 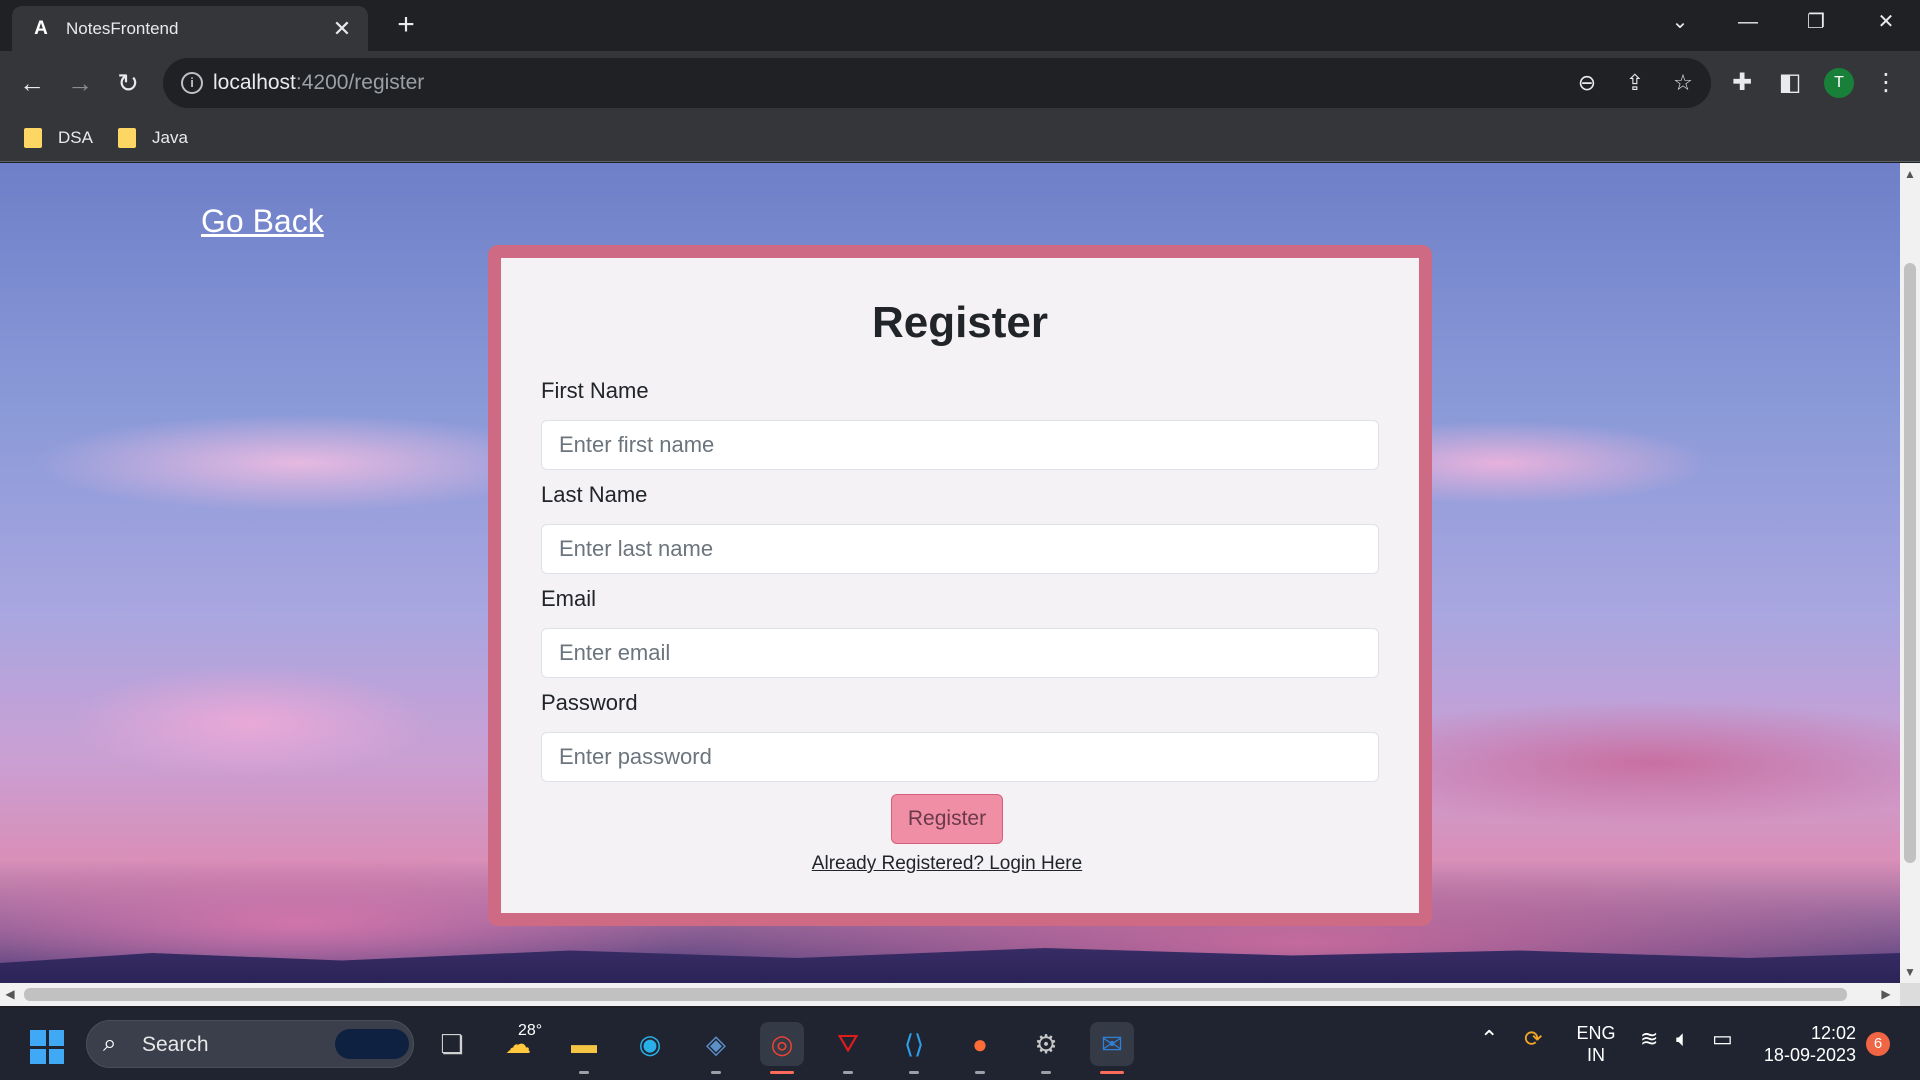 What do you see at coordinates (32, 83) in the screenshot?
I see `back-arrow-icon: ←` at bounding box center [32, 83].